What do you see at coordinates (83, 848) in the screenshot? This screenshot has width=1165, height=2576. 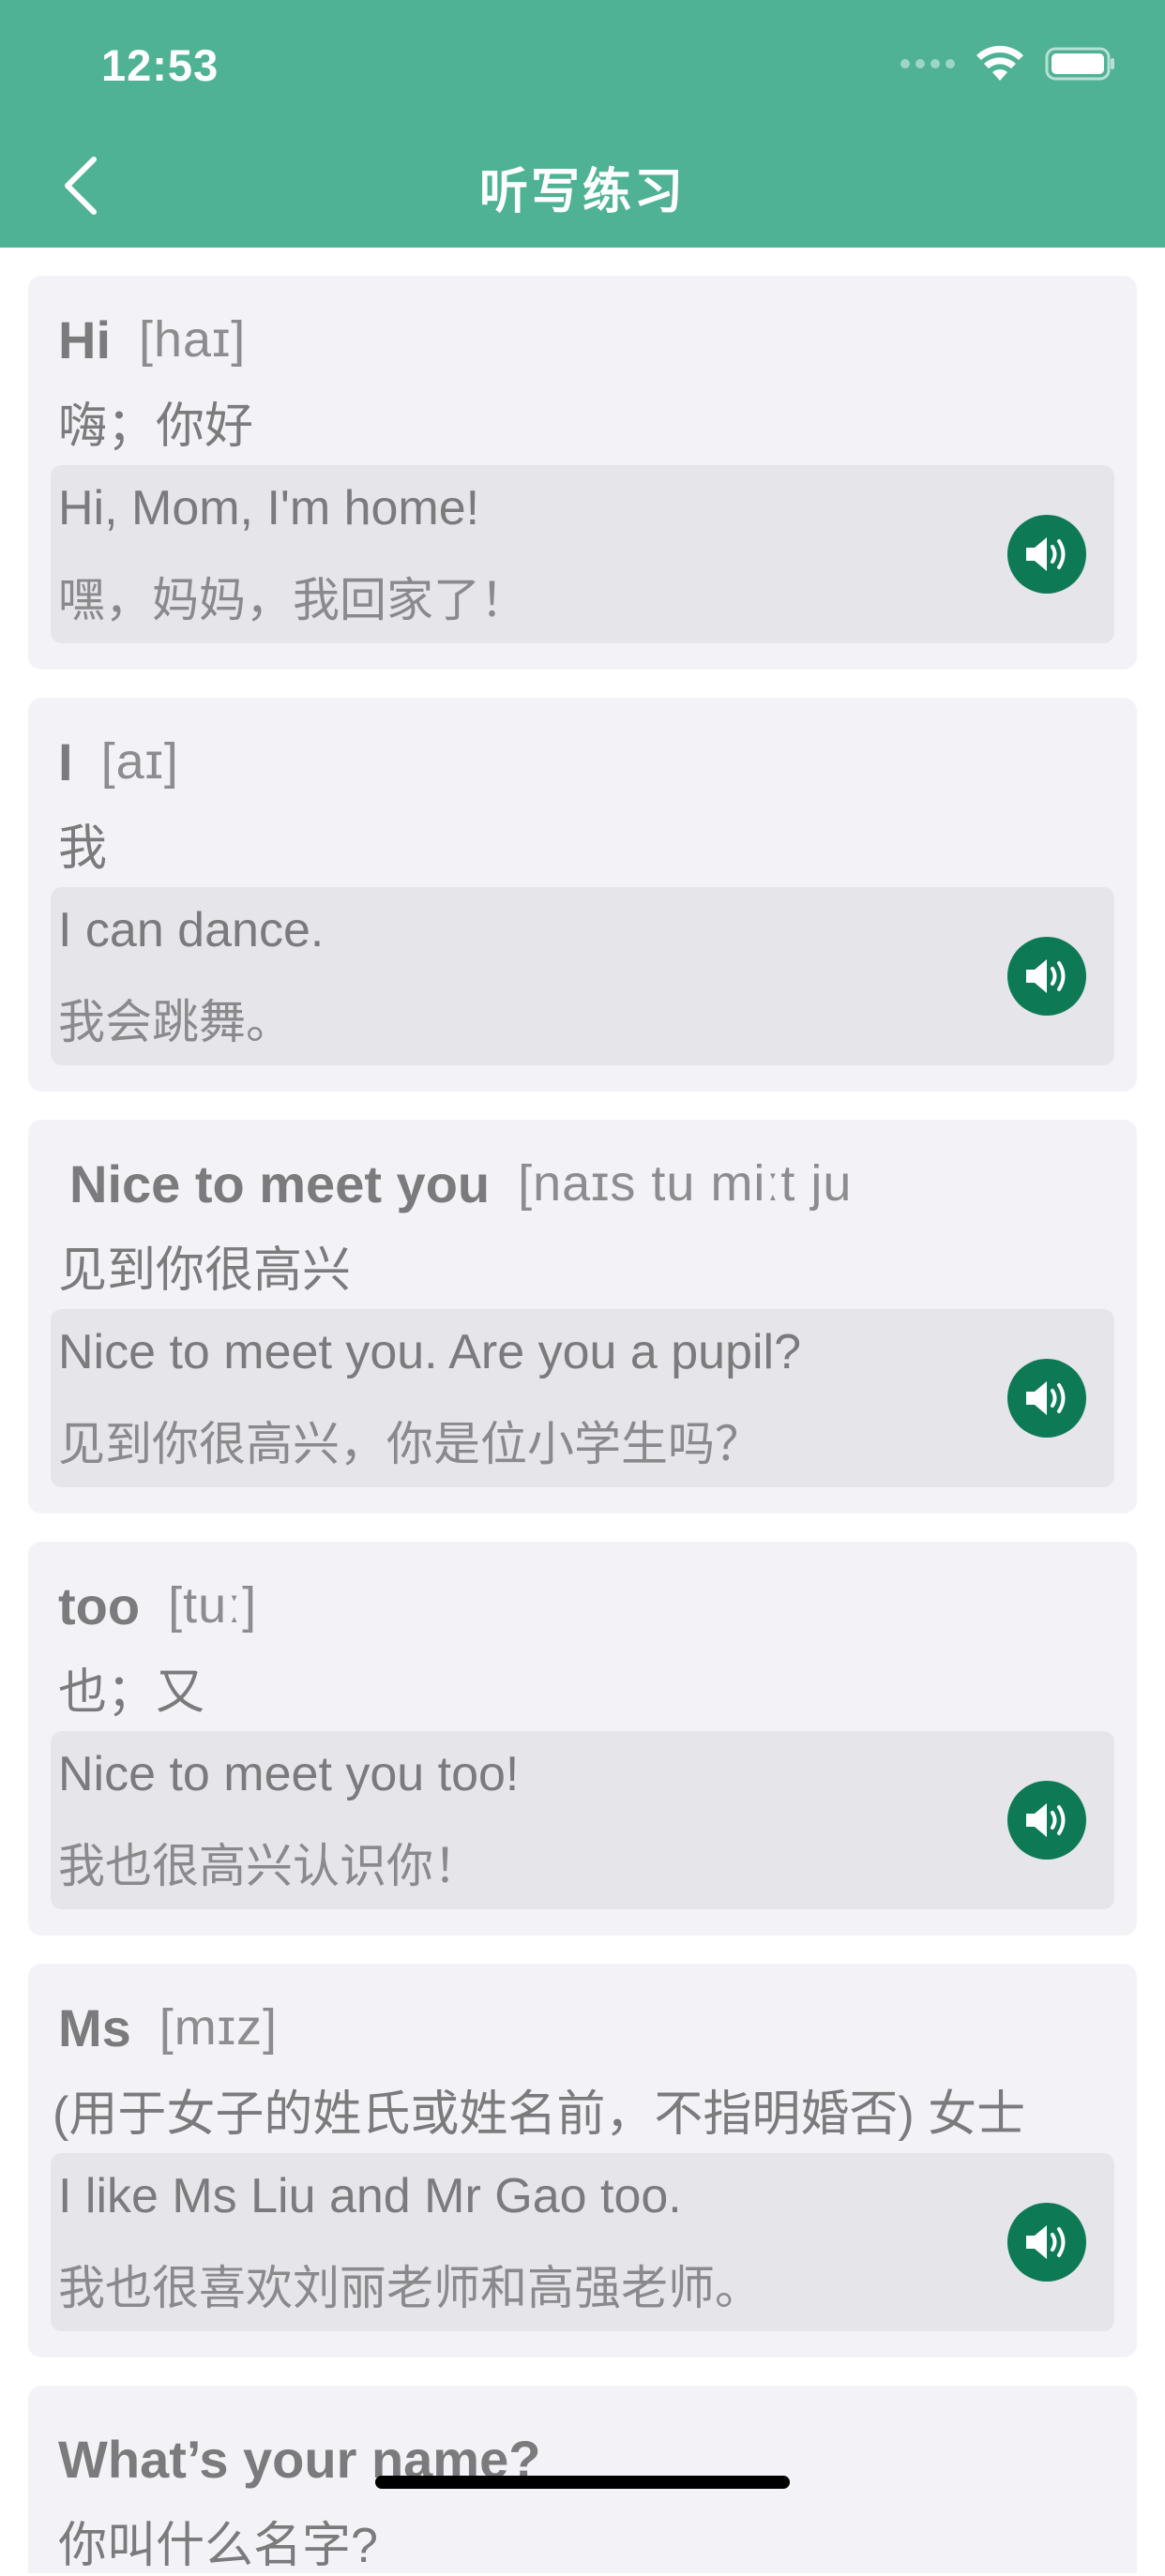 I see `word-meaning: 我` at bounding box center [83, 848].